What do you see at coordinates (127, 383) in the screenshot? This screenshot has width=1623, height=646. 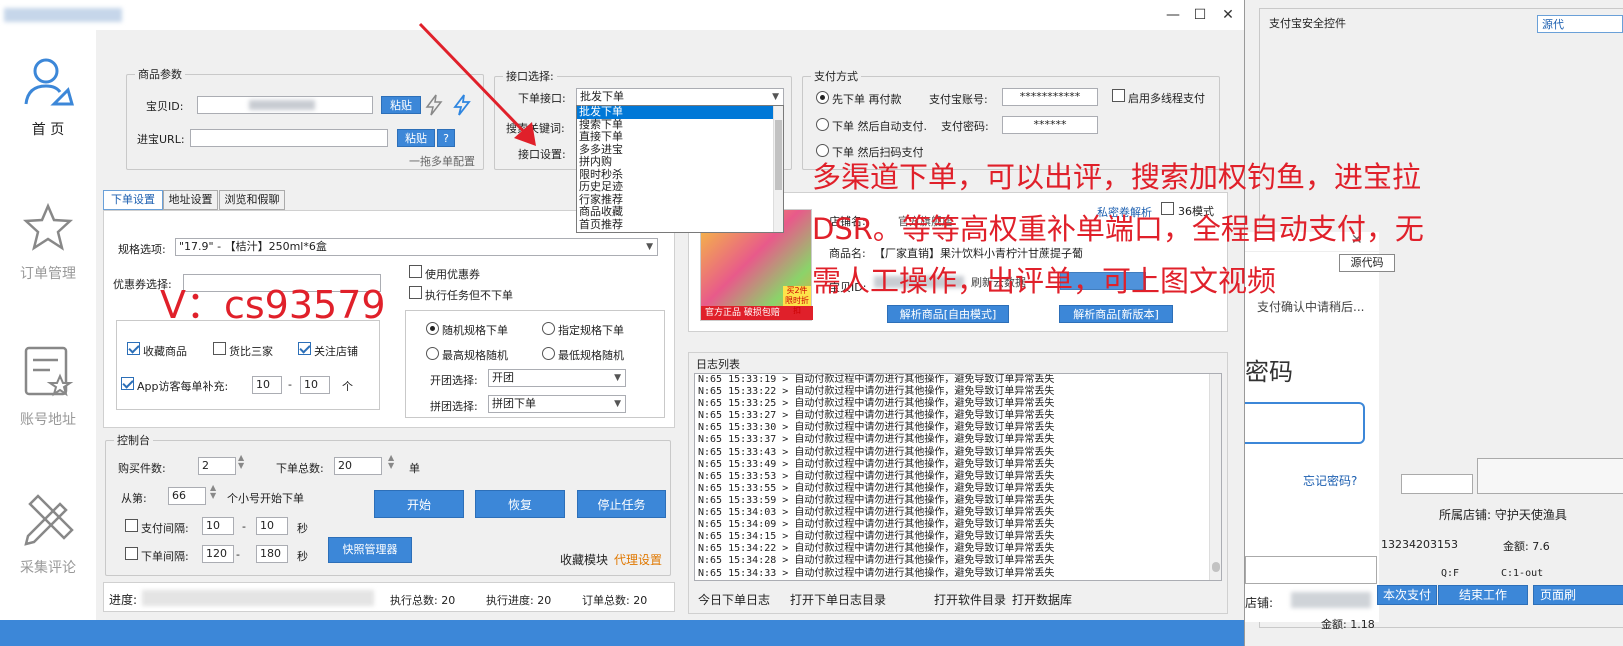 I see `app-visit-checkbox` at bounding box center [127, 383].